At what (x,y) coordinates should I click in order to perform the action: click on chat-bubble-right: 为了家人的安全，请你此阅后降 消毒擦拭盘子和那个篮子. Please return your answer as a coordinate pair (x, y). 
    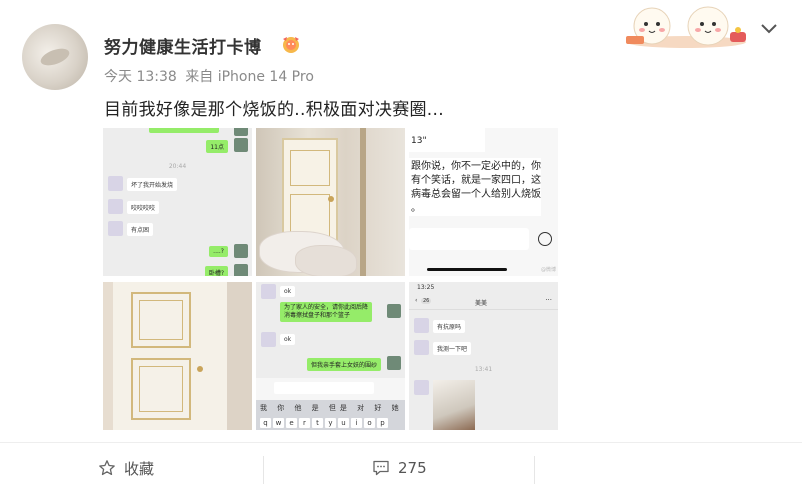
    Looking at the image, I should click on (326, 312).